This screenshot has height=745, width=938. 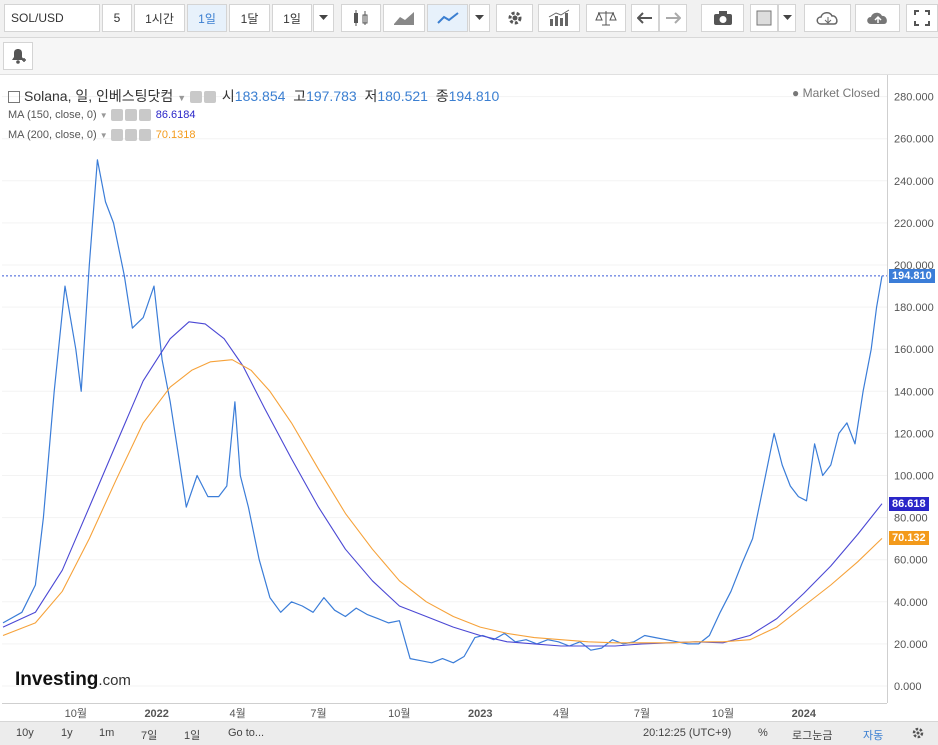 I want to click on close-label: 종, so click(x=442, y=96).